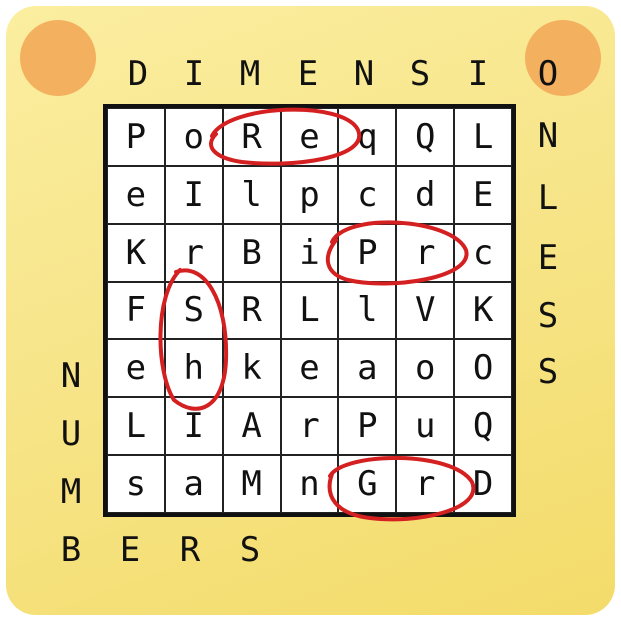 This screenshot has height=621, width=621. I want to click on grid-cell: u, so click(425, 426).